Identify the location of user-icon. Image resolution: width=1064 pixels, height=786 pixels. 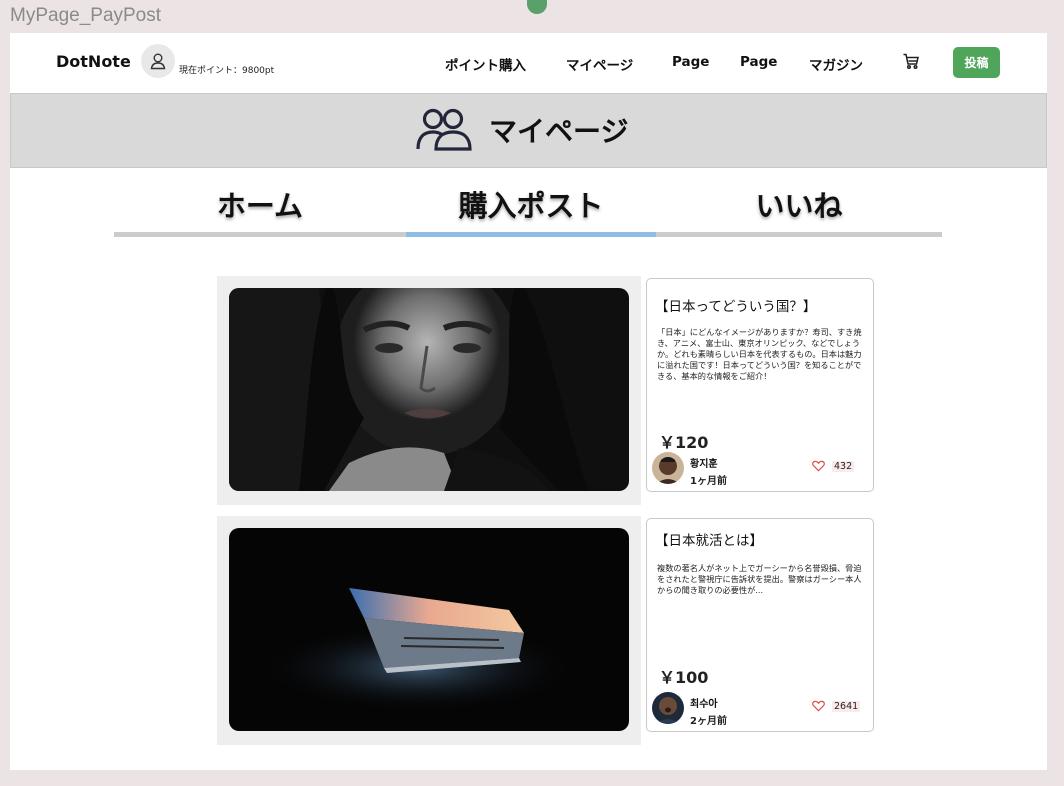
(158, 61).